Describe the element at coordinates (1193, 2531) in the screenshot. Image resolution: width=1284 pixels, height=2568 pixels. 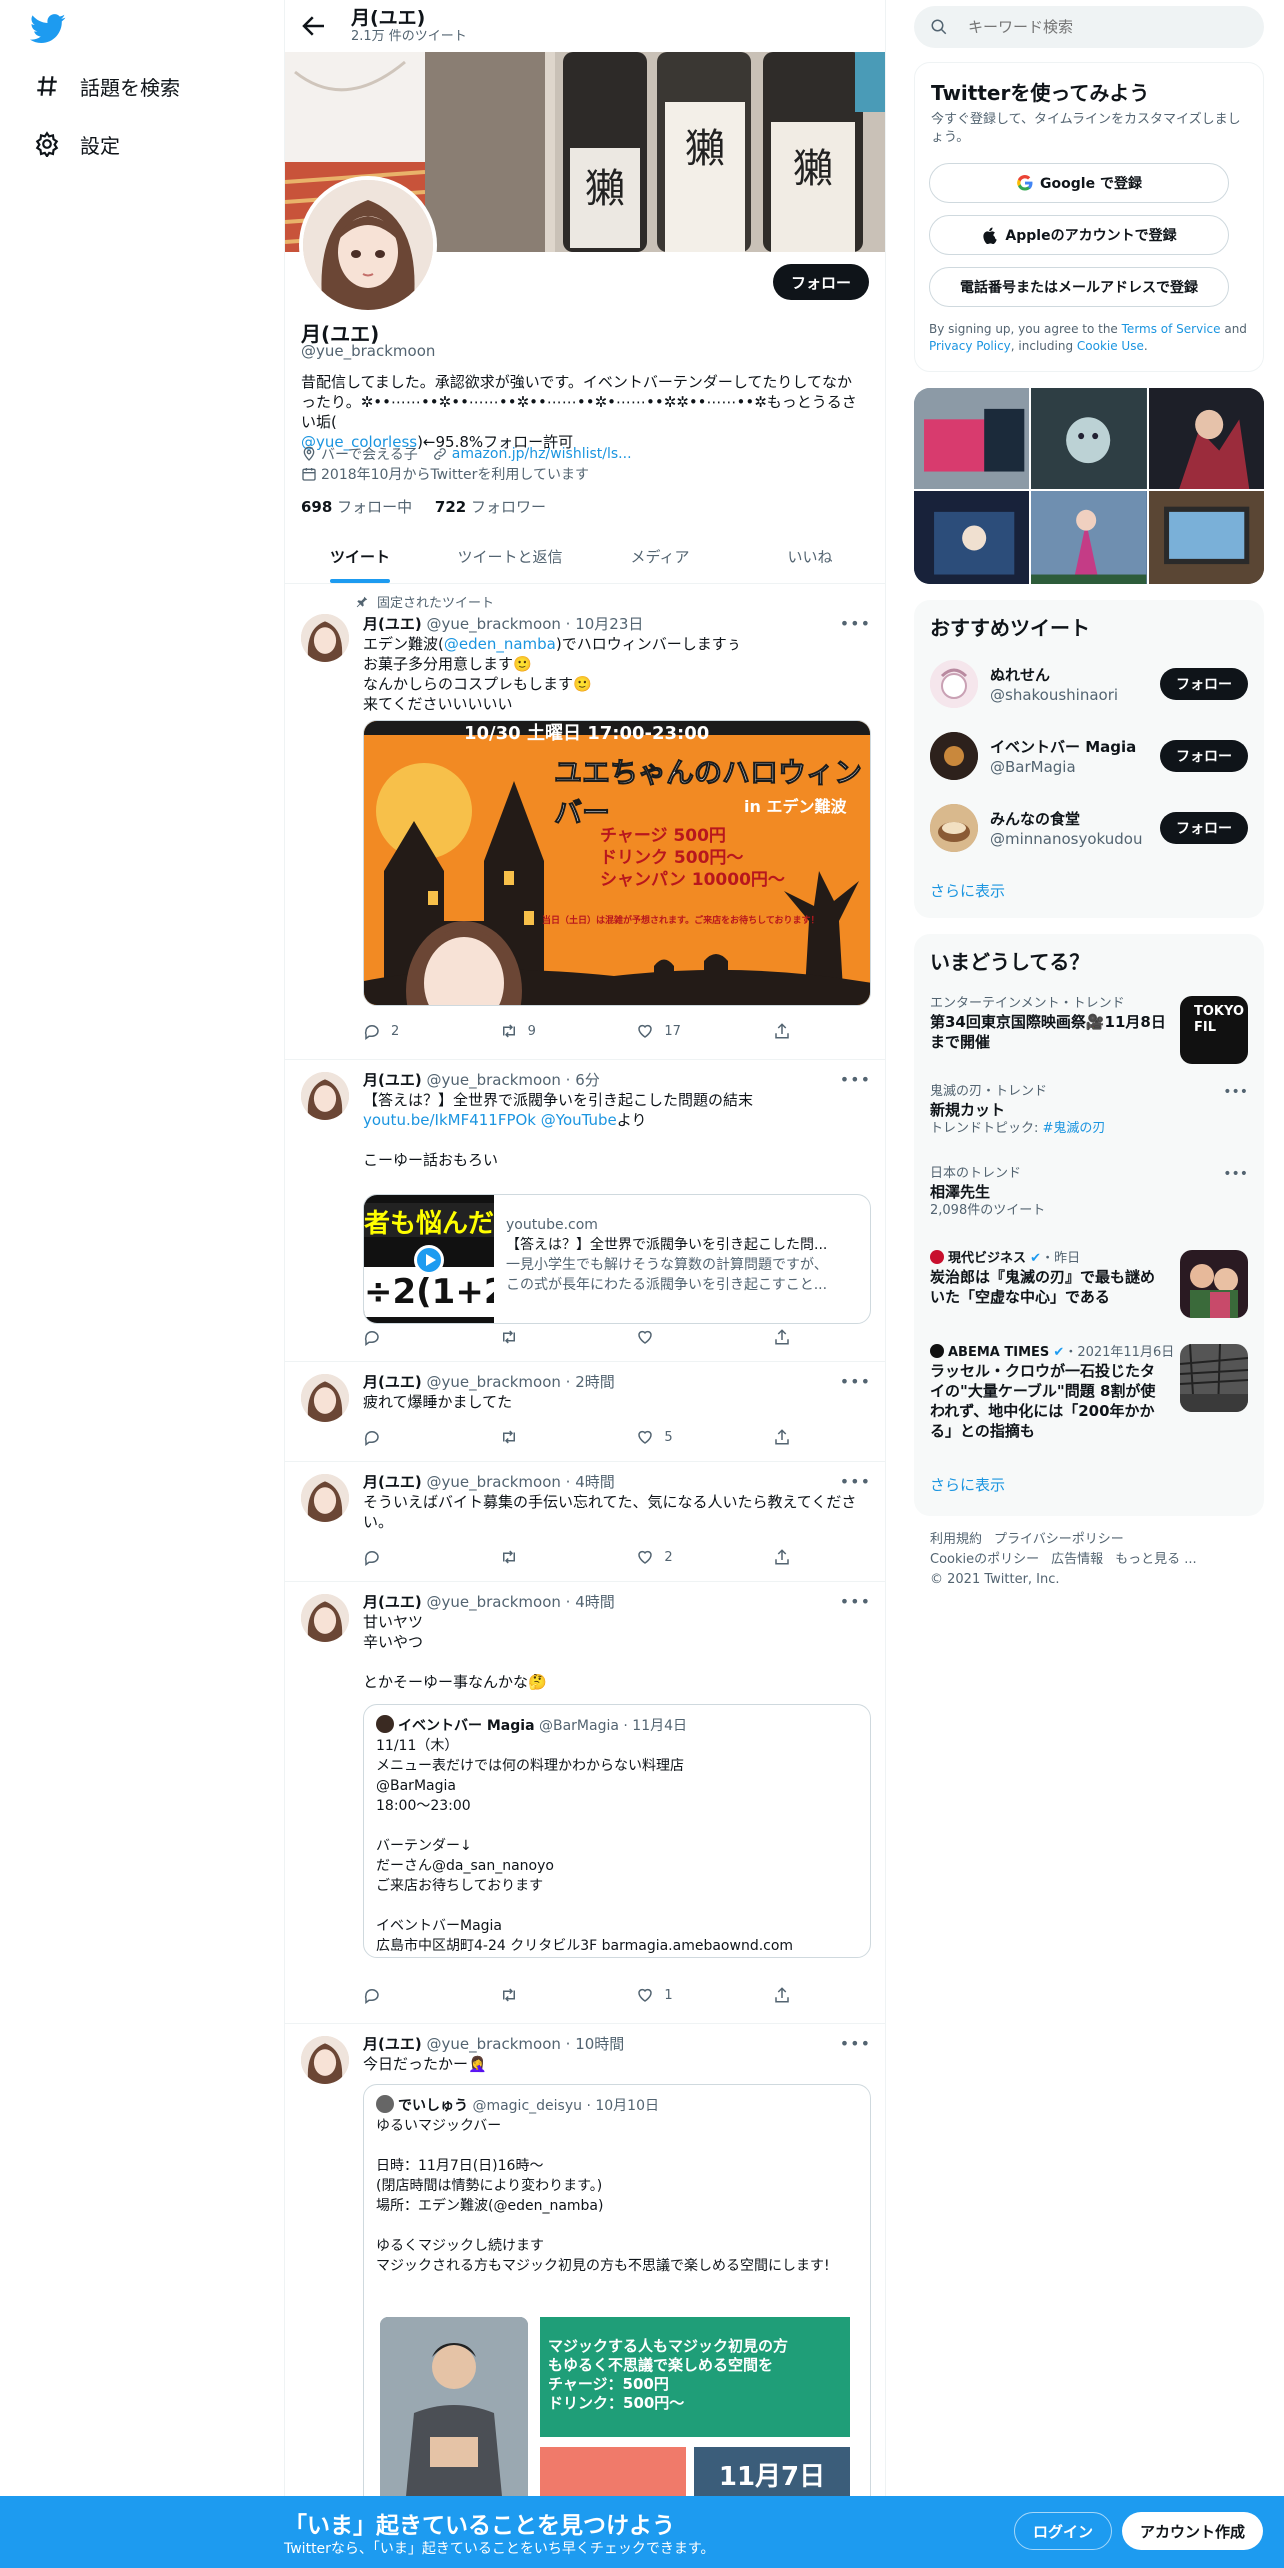
I see `create-account-button: アカウント作成` at that location.